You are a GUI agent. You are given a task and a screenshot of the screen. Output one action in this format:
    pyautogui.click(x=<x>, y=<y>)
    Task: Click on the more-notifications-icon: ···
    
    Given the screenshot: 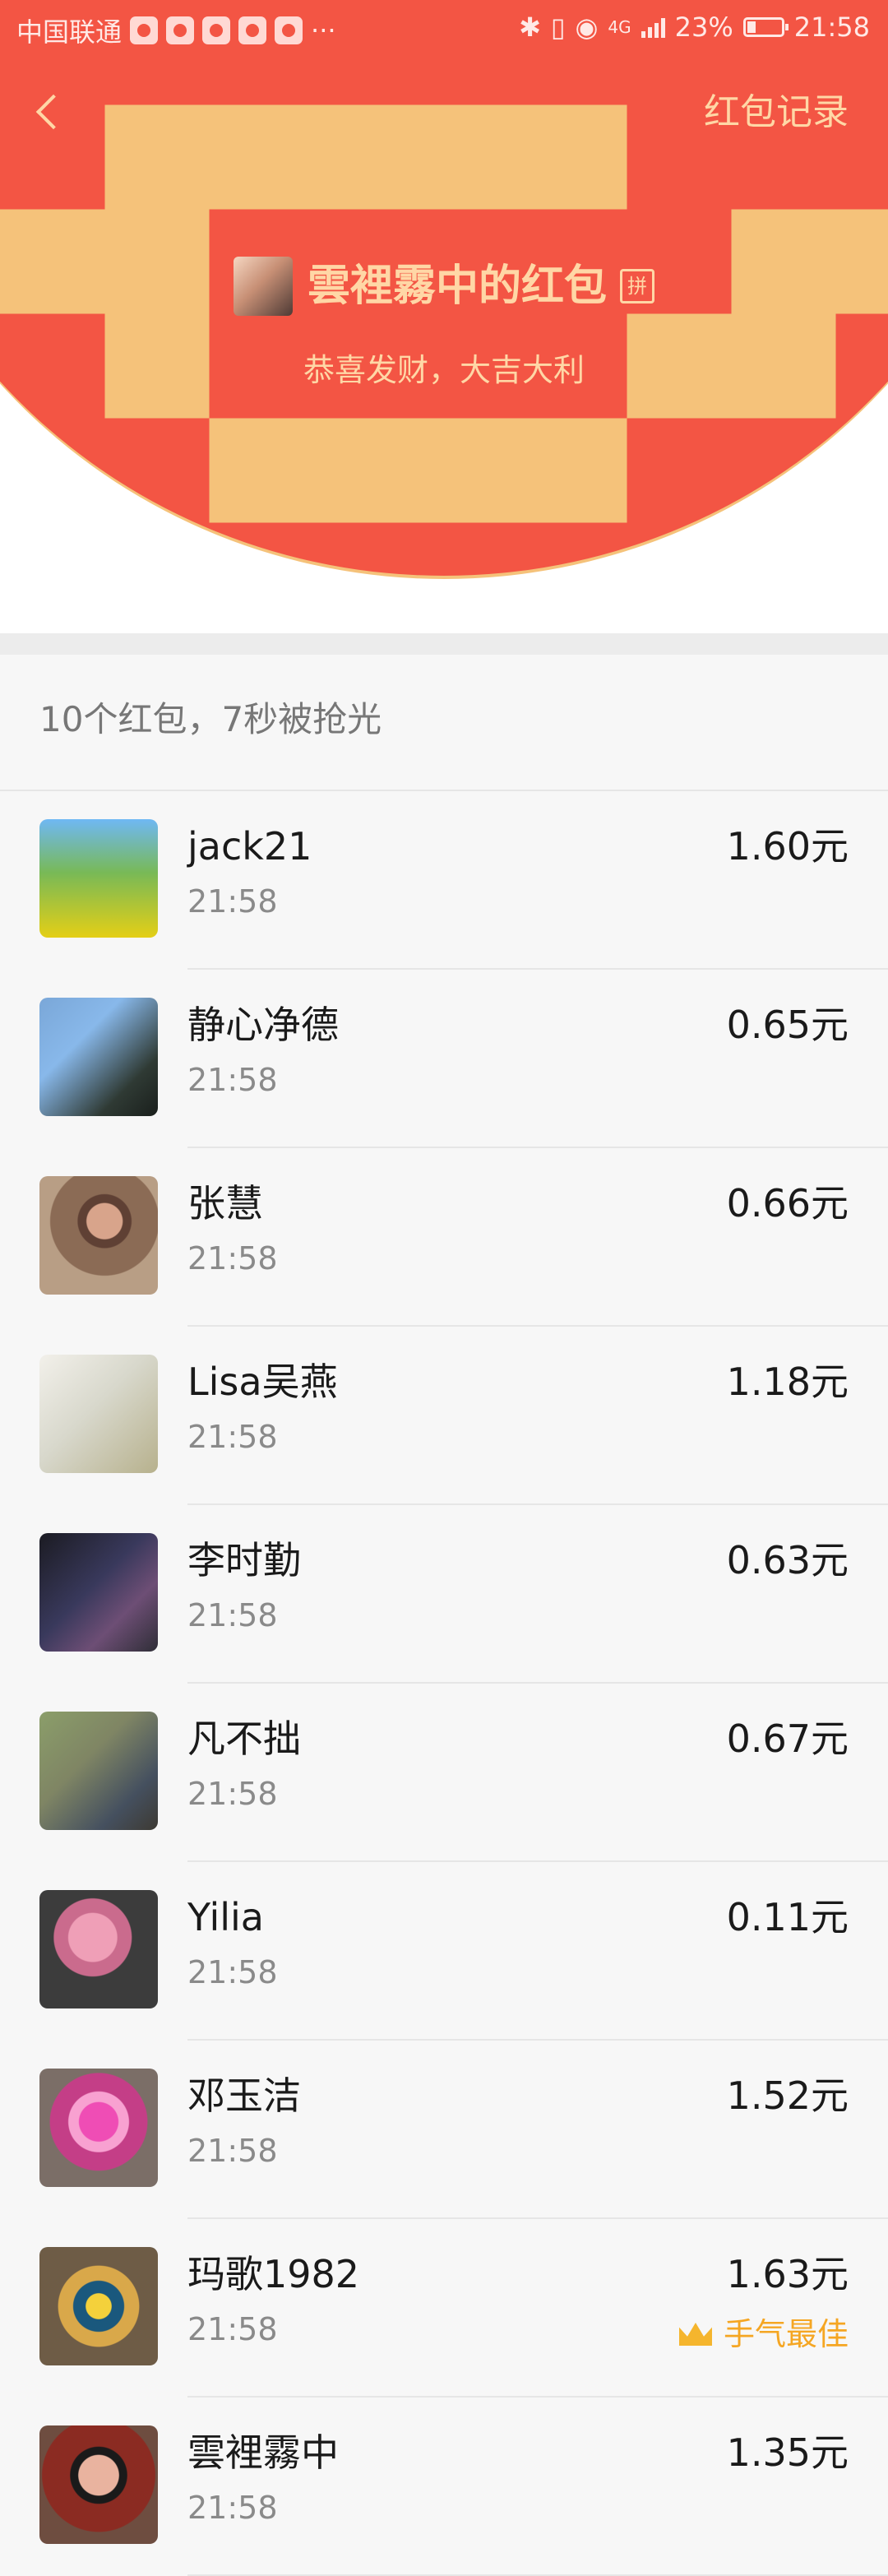 What is the action you would take?
    pyautogui.click(x=323, y=31)
    